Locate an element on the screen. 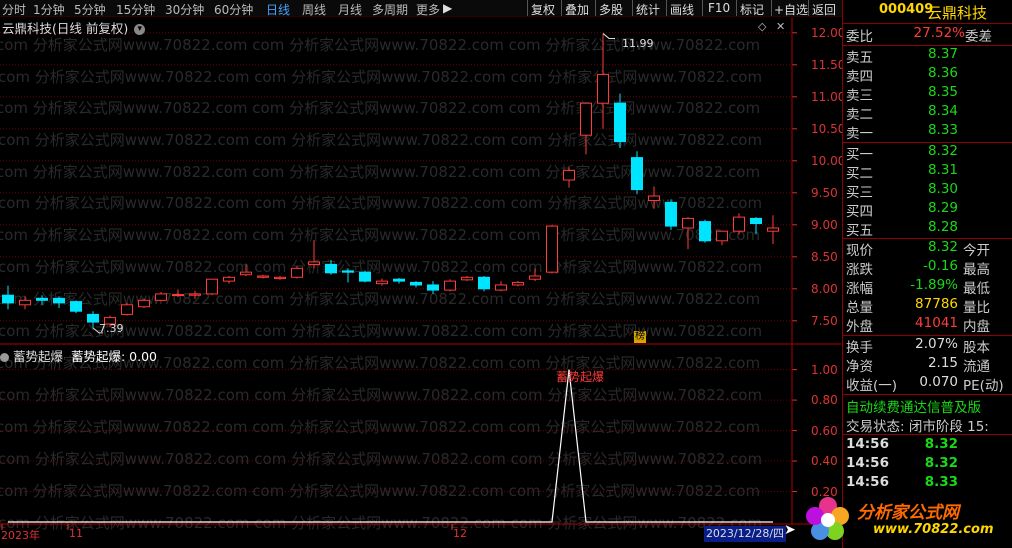 The image size is (1012, 548). bid-price: 8.28 is located at coordinates (942, 227).